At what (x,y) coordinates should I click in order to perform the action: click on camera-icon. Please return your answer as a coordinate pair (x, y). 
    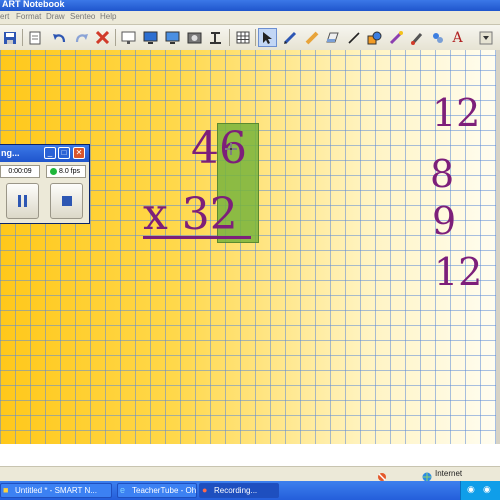
    Looking at the image, I should click on (194, 37).